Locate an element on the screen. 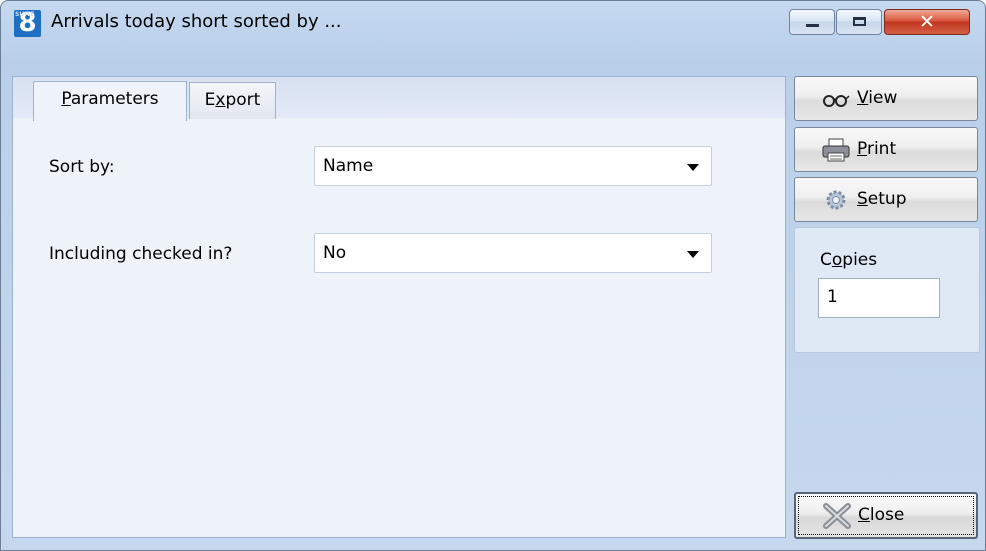 The width and height of the screenshot is (986, 551). view-label: iew is located at coordinates (883, 98).